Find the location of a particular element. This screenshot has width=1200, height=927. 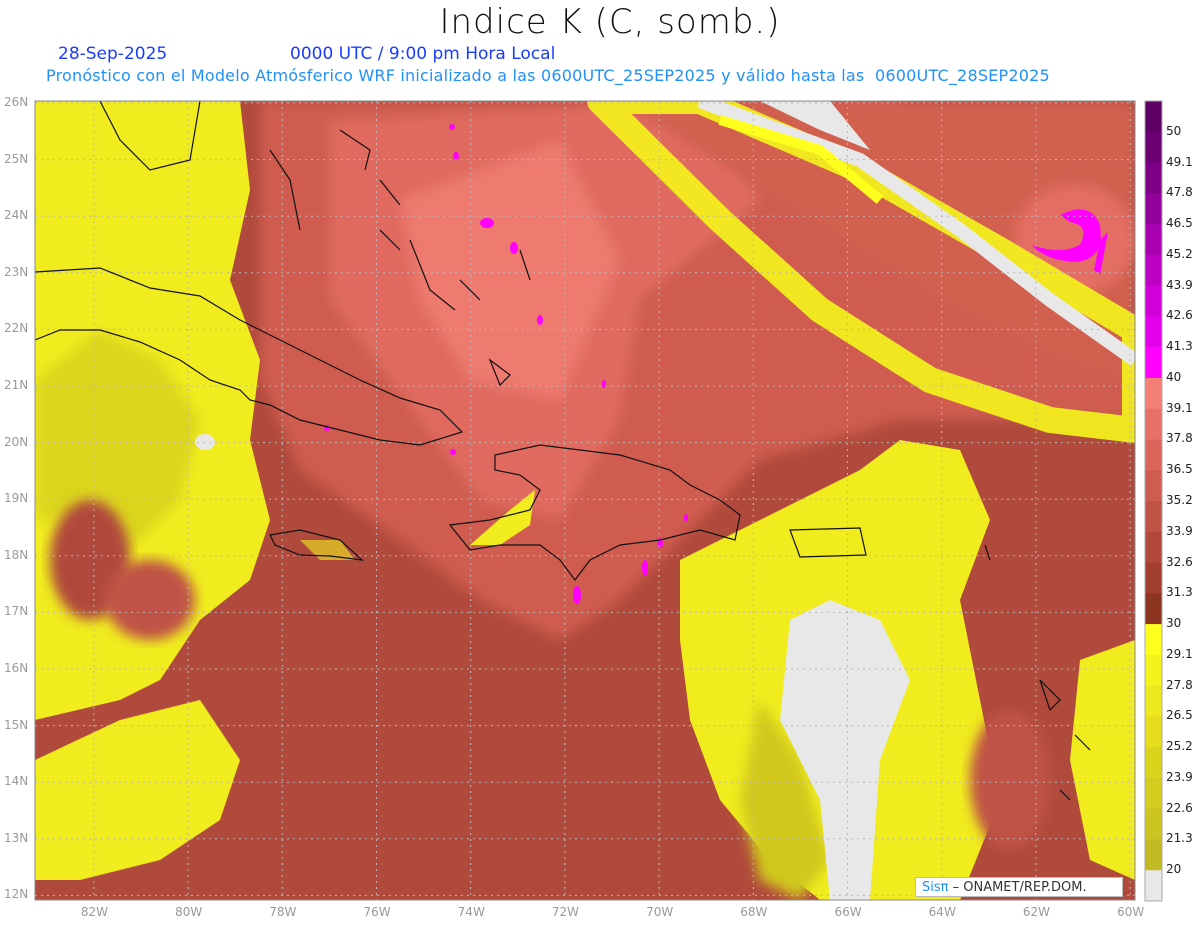

lat-label: 26N is located at coordinates (16, 102).